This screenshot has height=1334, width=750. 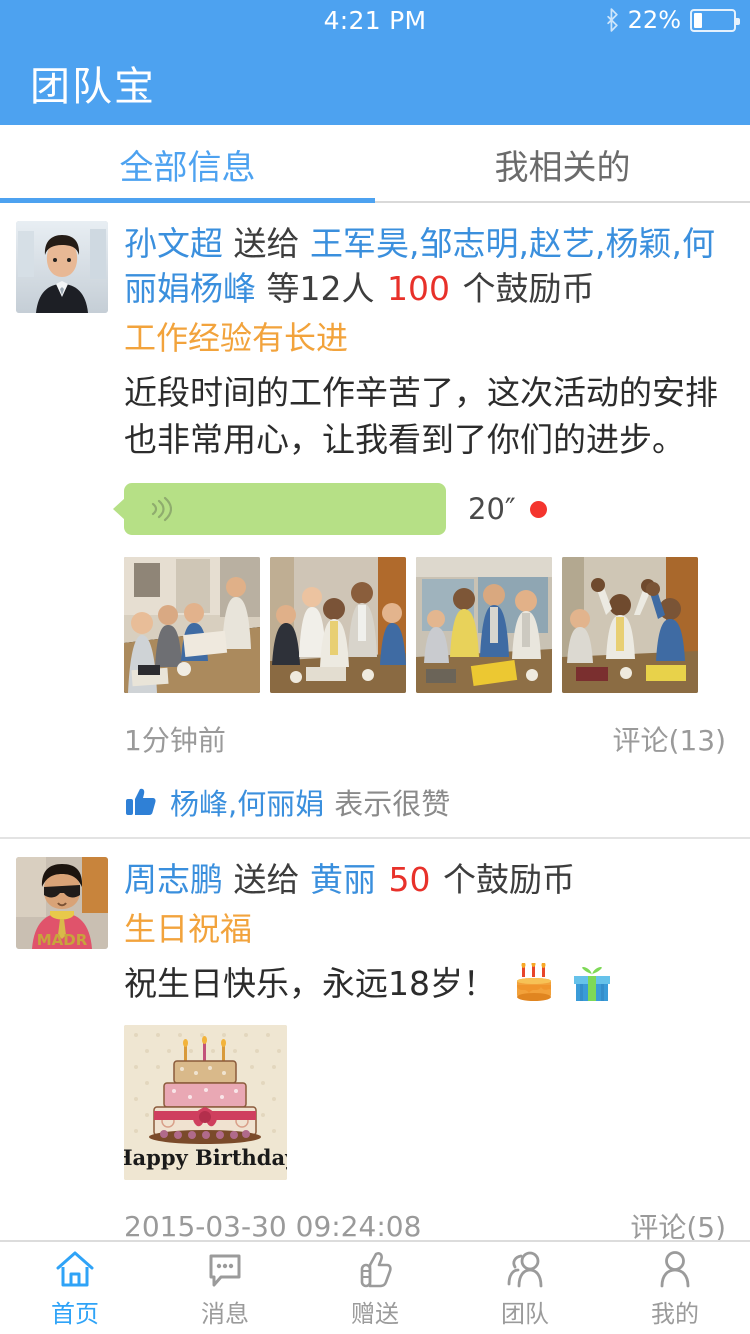 What do you see at coordinates (320, 288) in the screenshot?
I see `headline-others: 等12人` at bounding box center [320, 288].